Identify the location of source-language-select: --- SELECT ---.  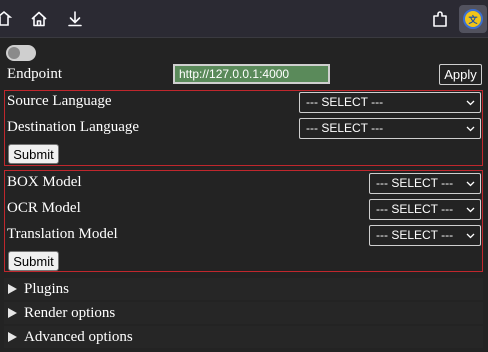
(390, 102).